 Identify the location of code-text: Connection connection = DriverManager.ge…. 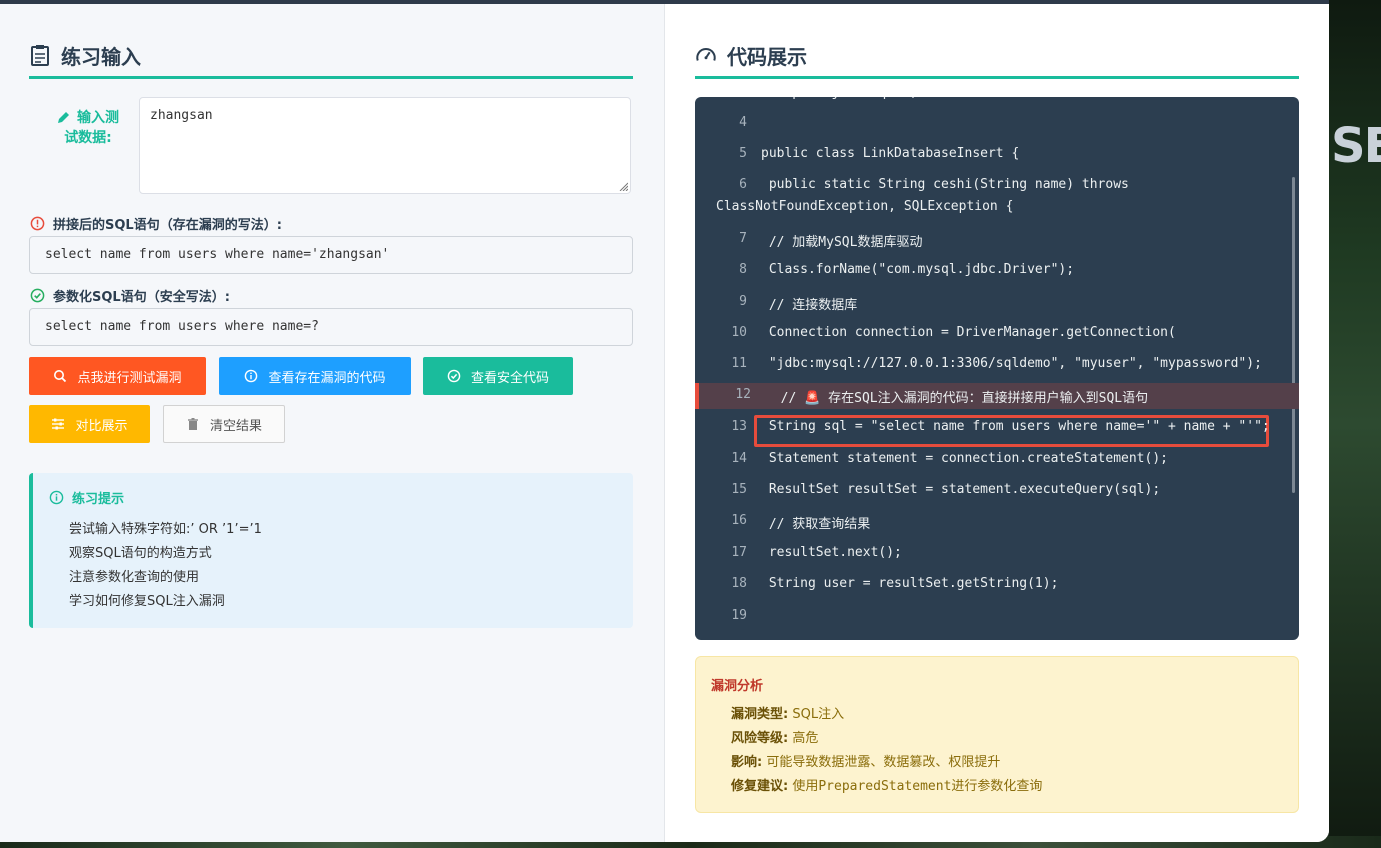
(968, 332).